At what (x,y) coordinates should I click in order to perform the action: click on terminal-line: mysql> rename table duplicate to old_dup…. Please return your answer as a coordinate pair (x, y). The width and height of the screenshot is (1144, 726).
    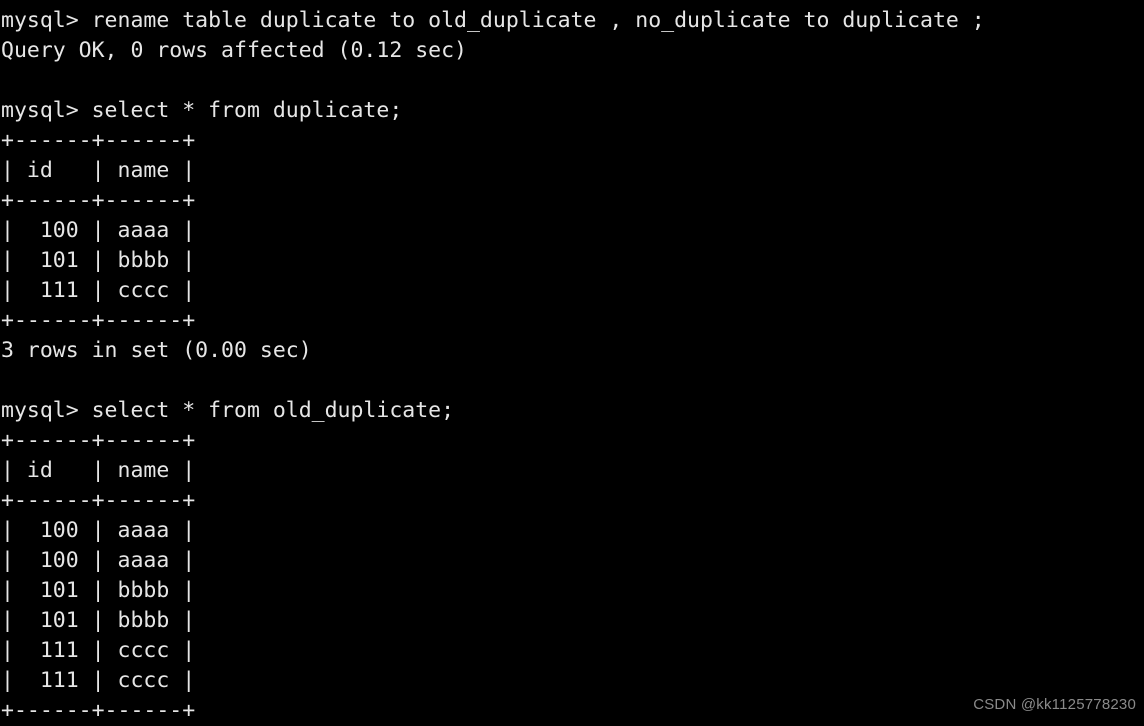
    Looking at the image, I should click on (493, 20).